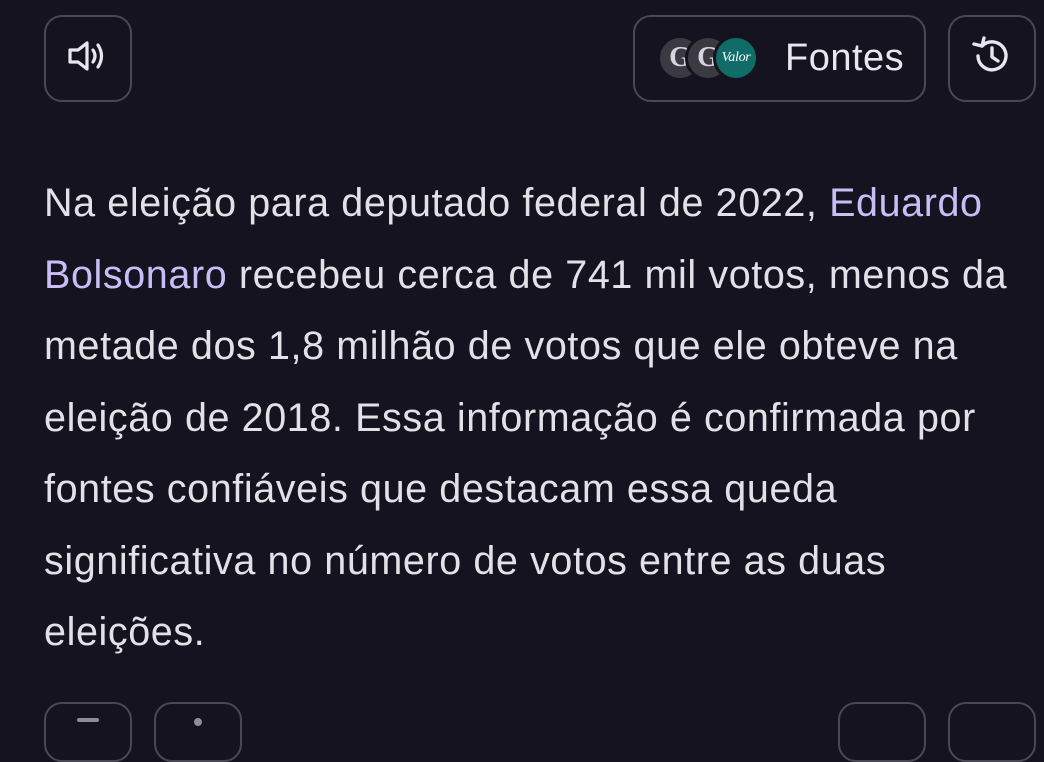 This screenshot has height=762, width=1044. Describe the element at coordinates (779, 58) in the screenshot. I see `sources-button: G G Valor Fontes` at that location.